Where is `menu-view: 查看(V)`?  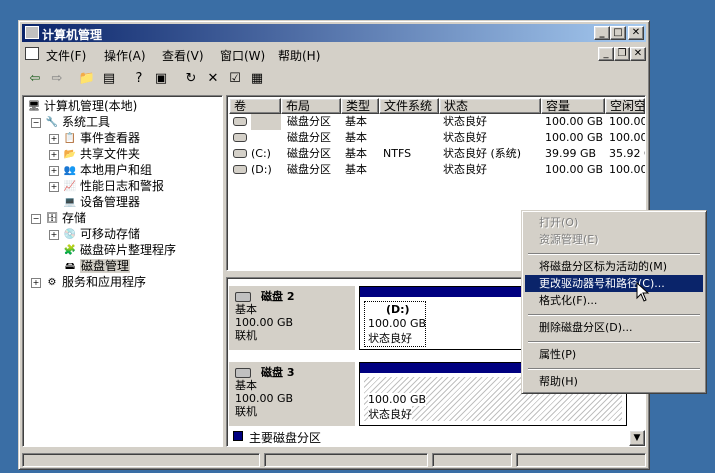
menu-view: 查看(V) is located at coordinates (183, 55).